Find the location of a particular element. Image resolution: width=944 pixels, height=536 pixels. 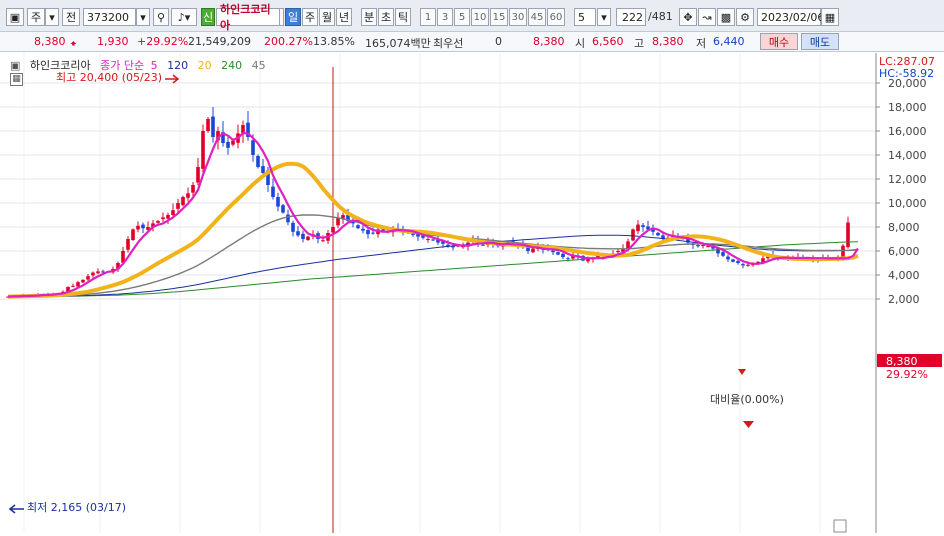

stock-name-field: 하인크코리아 is located at coordinates (248, 17).